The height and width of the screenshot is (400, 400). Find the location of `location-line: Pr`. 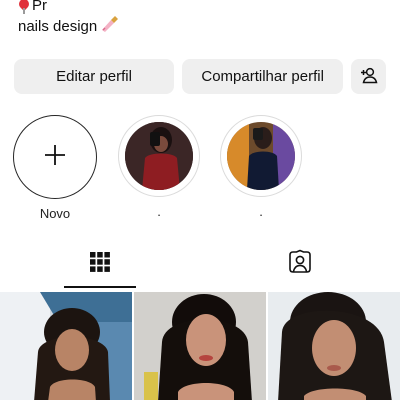

location-line: Pr is located at coordinates (68, 8).